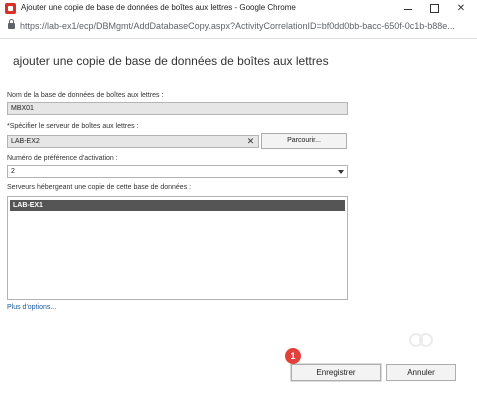  Describe the element at coordinates (293, 356) in the screenshot. I see `step-badge: 1` at that location.